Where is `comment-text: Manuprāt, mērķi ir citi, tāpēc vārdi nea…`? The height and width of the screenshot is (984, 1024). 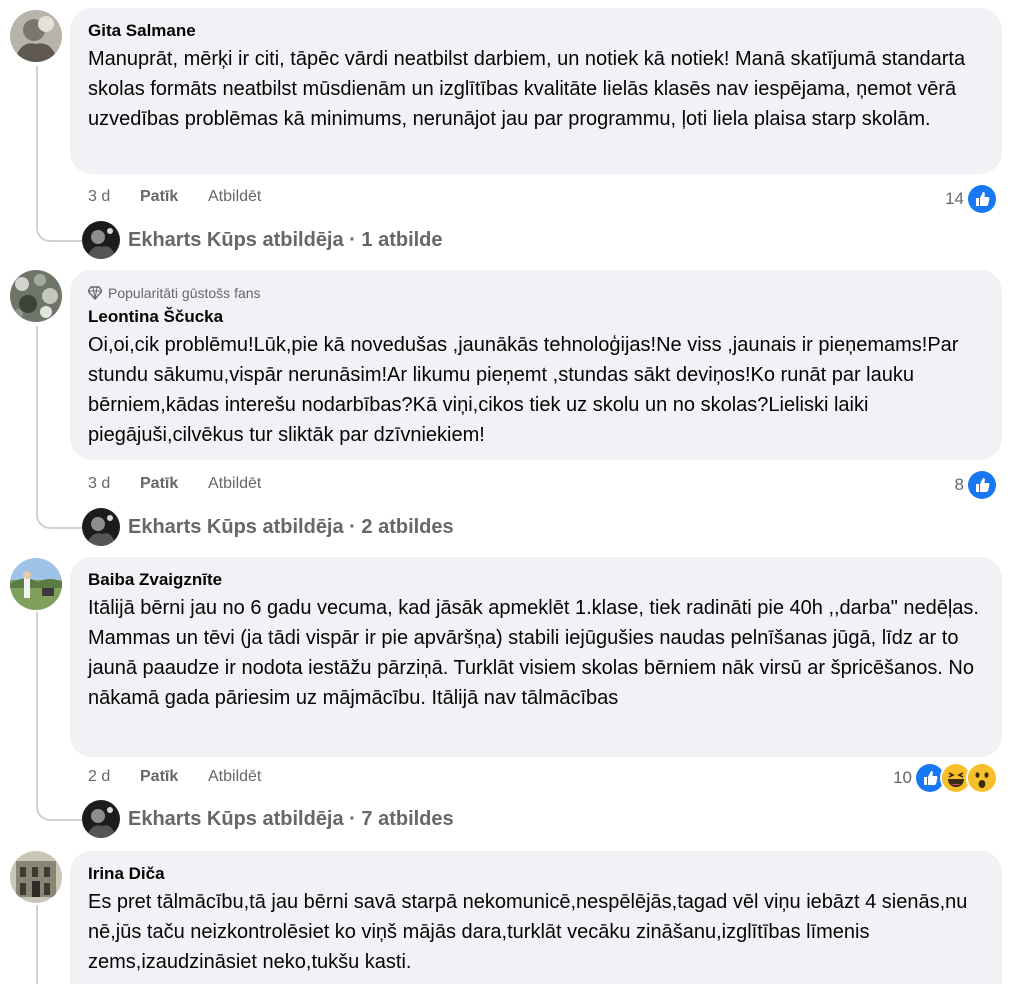
comment-text: Manuprāt, mērķi ir citi, tāpēc vārdi nea… is located at coordinates (527, 89).